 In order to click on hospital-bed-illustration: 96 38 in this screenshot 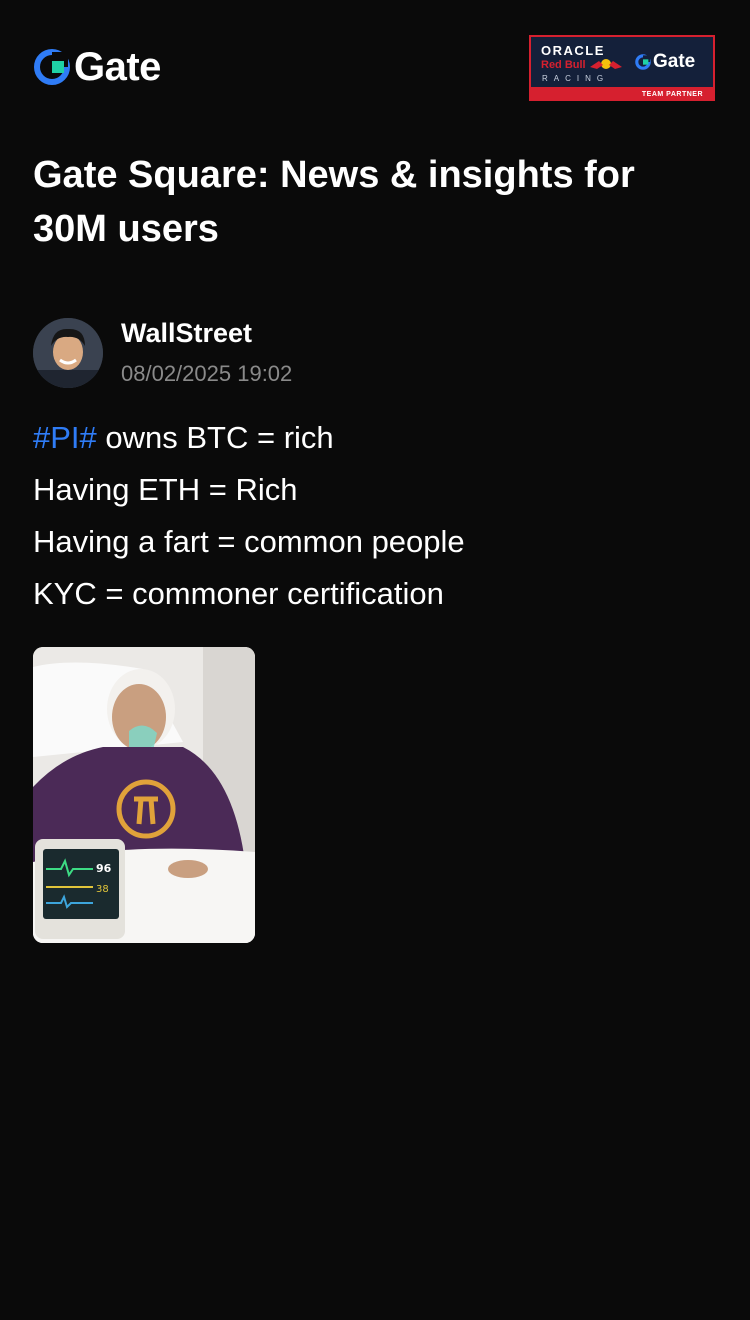, I will do `click(144, 795)`.